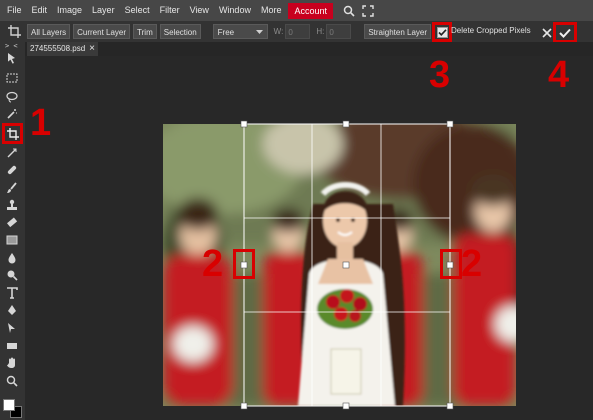  I want to click on annotation-step-3: 3, so click(440, 75).